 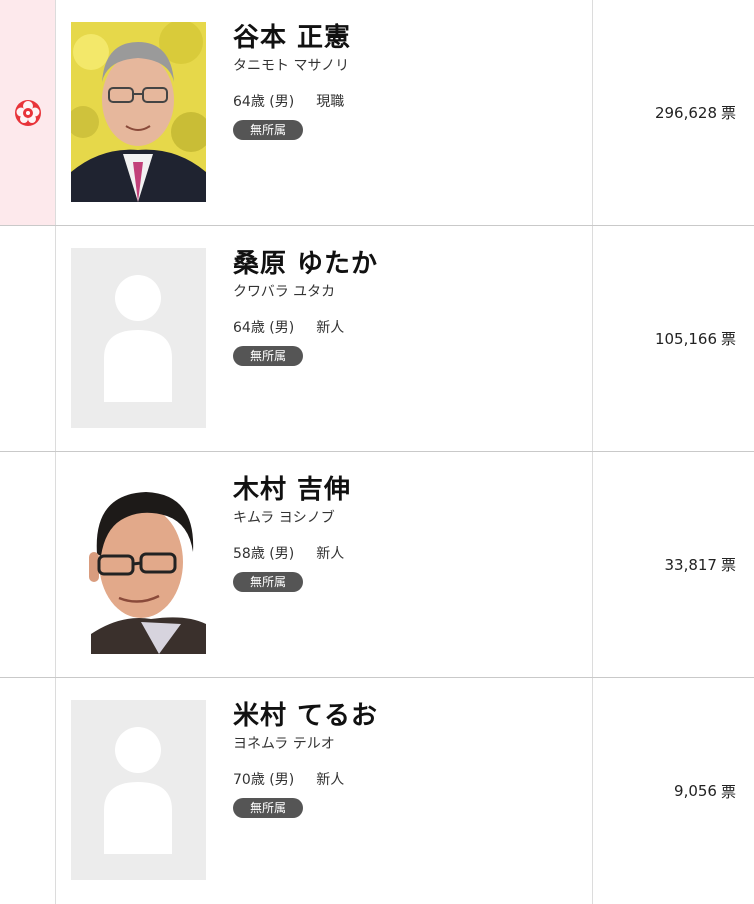 What do you see at coordinates (403, 81) in the screenshot?
I see `candidate-info: 谷本 正憲 タニモト マサノリ 64歳 (男) 現職 無所属` at bounding box center [403, 81].